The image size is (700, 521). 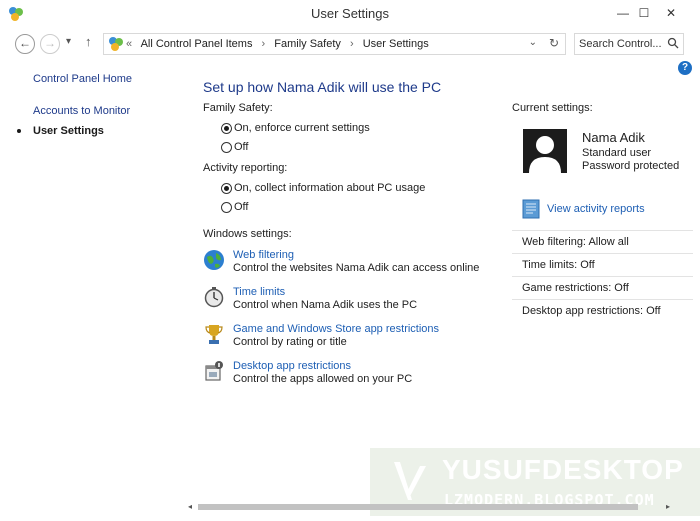 I want to click on forward-button: →, so click(x=50, y=44).